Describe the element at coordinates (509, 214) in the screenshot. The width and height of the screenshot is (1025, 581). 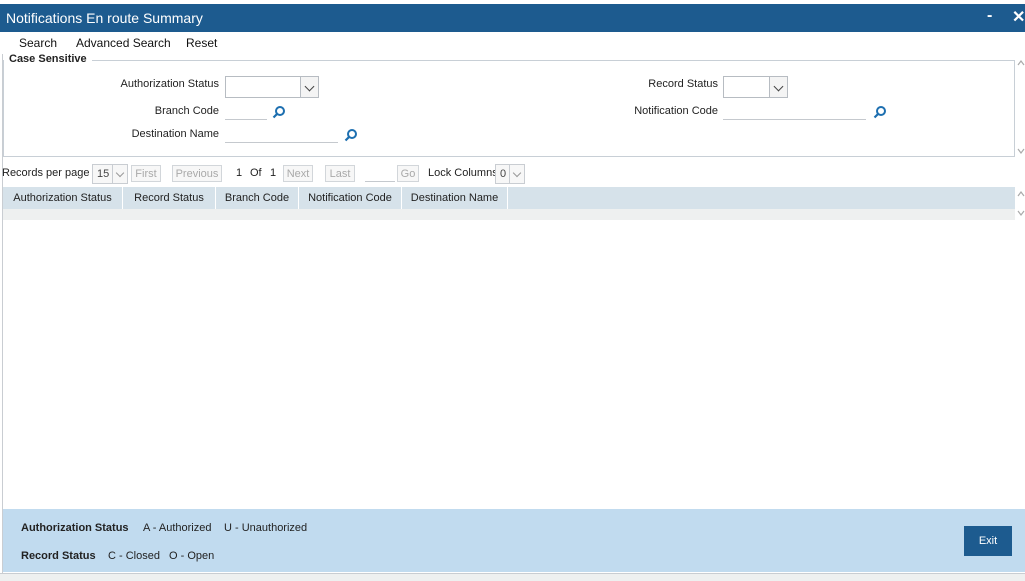
I see `table-row` at that location.